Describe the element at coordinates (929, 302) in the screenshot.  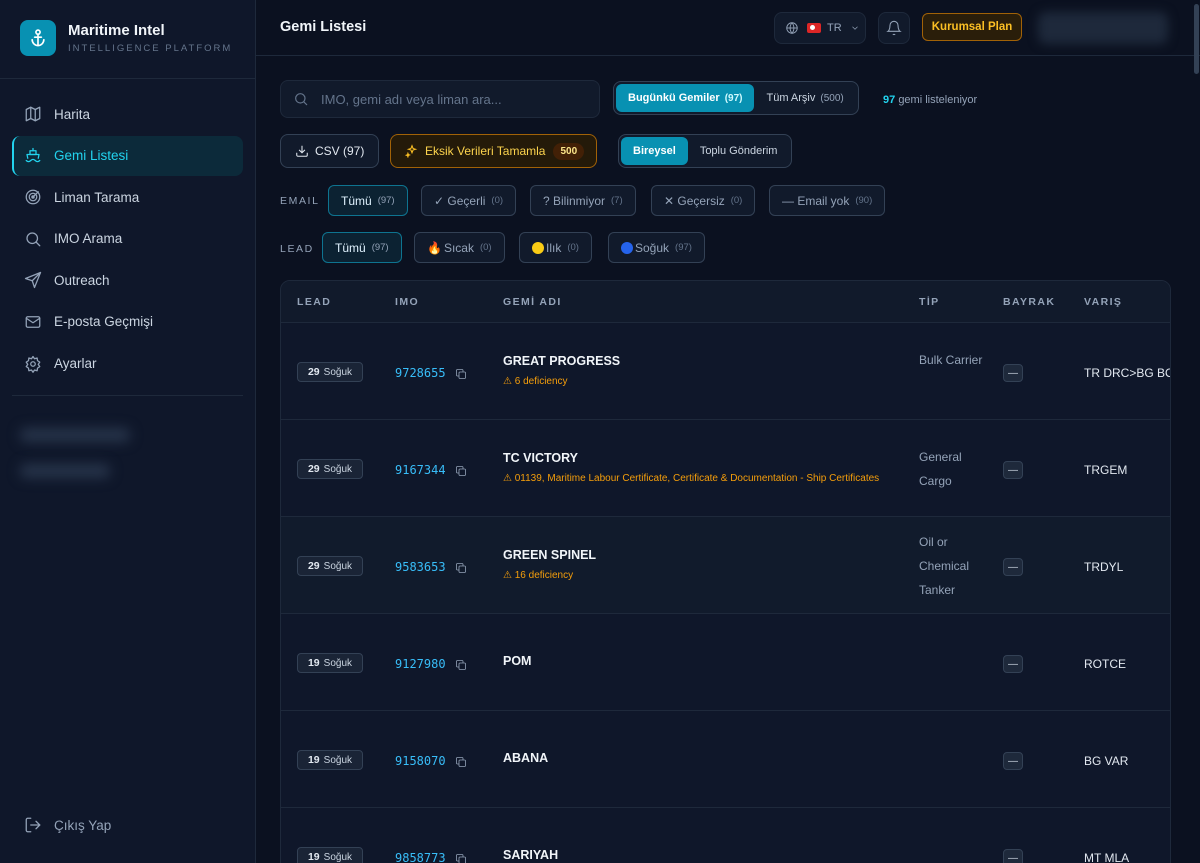
I see `column-header-type: TİP` at that location.